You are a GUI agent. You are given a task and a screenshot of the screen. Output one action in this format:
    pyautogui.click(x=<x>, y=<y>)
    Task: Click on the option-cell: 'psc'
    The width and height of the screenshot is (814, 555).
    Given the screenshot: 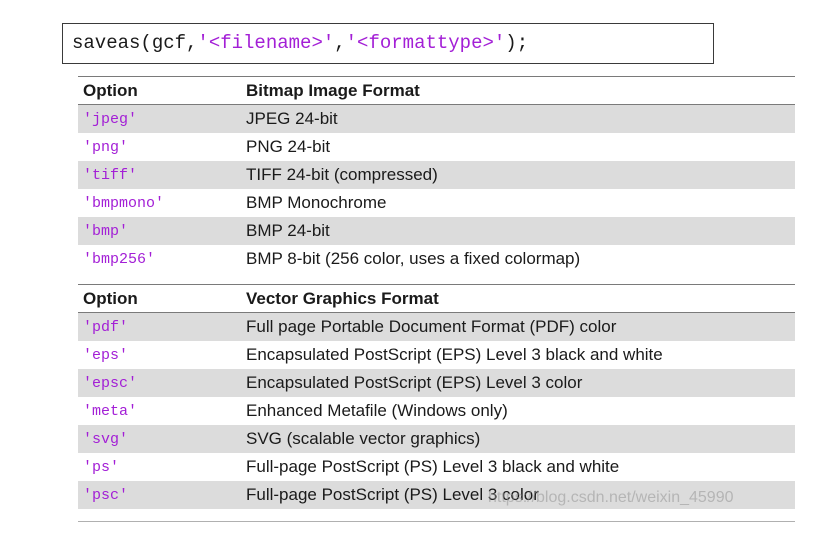 What is the action you would take?
    pyautogui.click(x=159, y=495)
    